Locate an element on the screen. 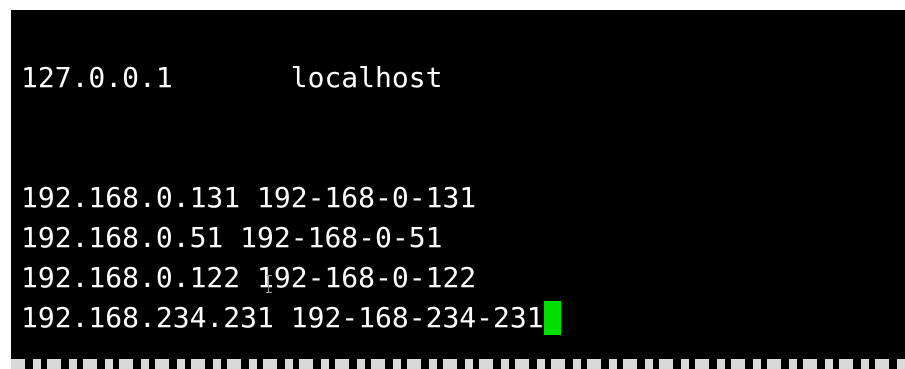 This screenshot has width=905, height=369. ip-address: 192.168.0.51 is located at coordinates (122, 237).